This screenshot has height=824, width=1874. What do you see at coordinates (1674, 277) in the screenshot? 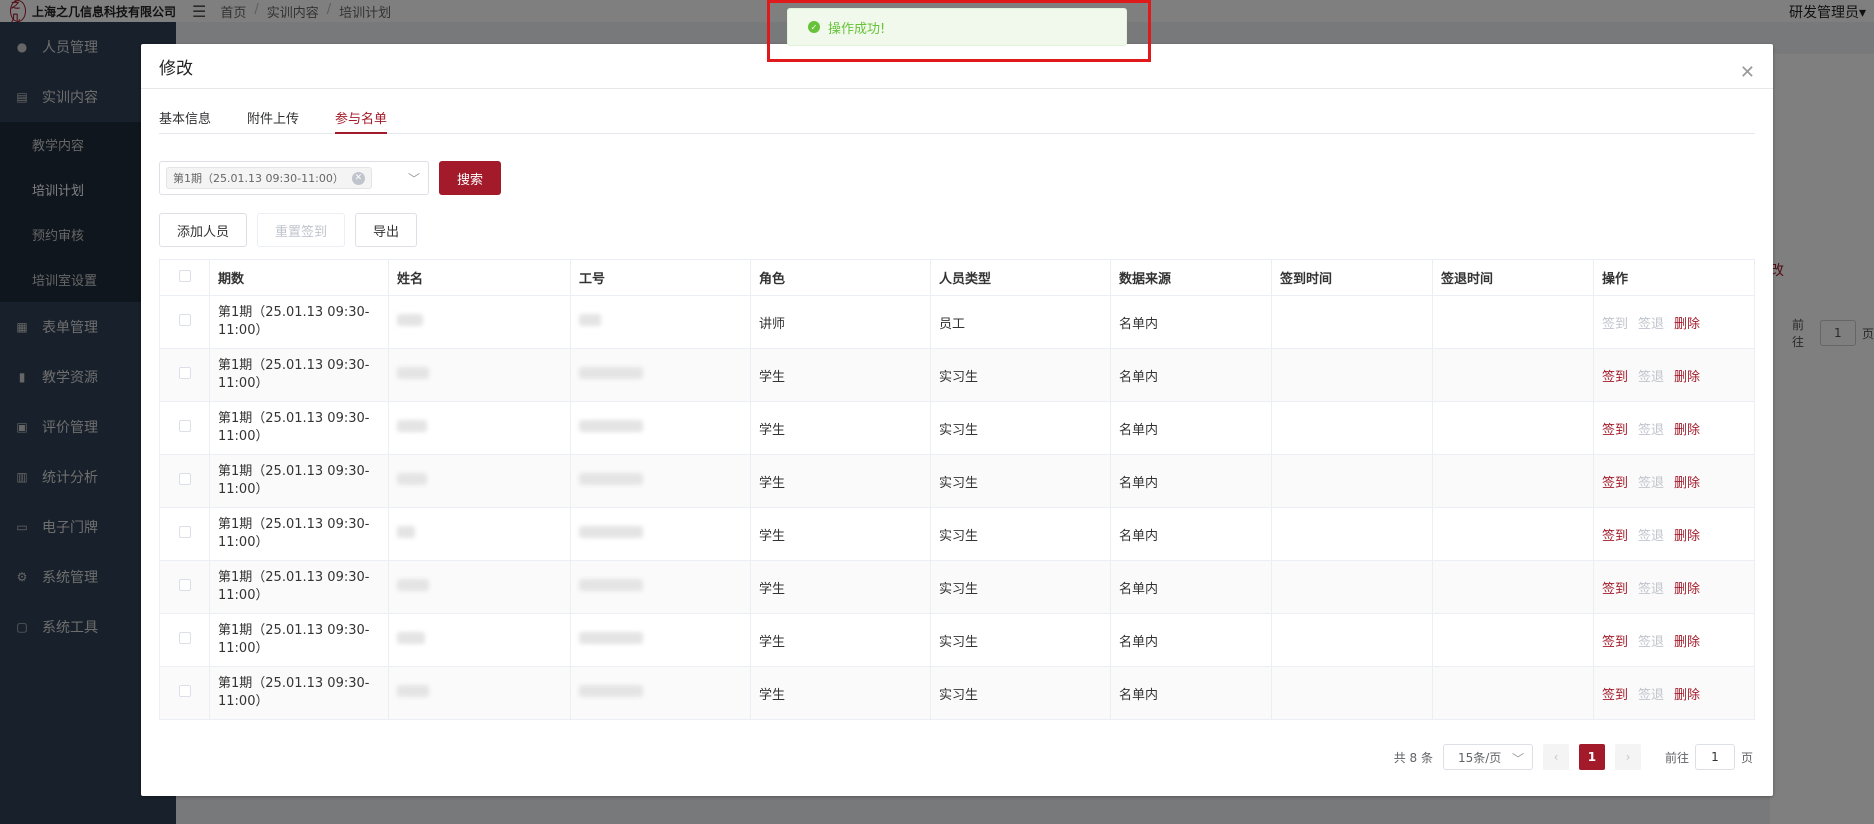
I see `column-header: 操作` at bounding box center [1674, 277].